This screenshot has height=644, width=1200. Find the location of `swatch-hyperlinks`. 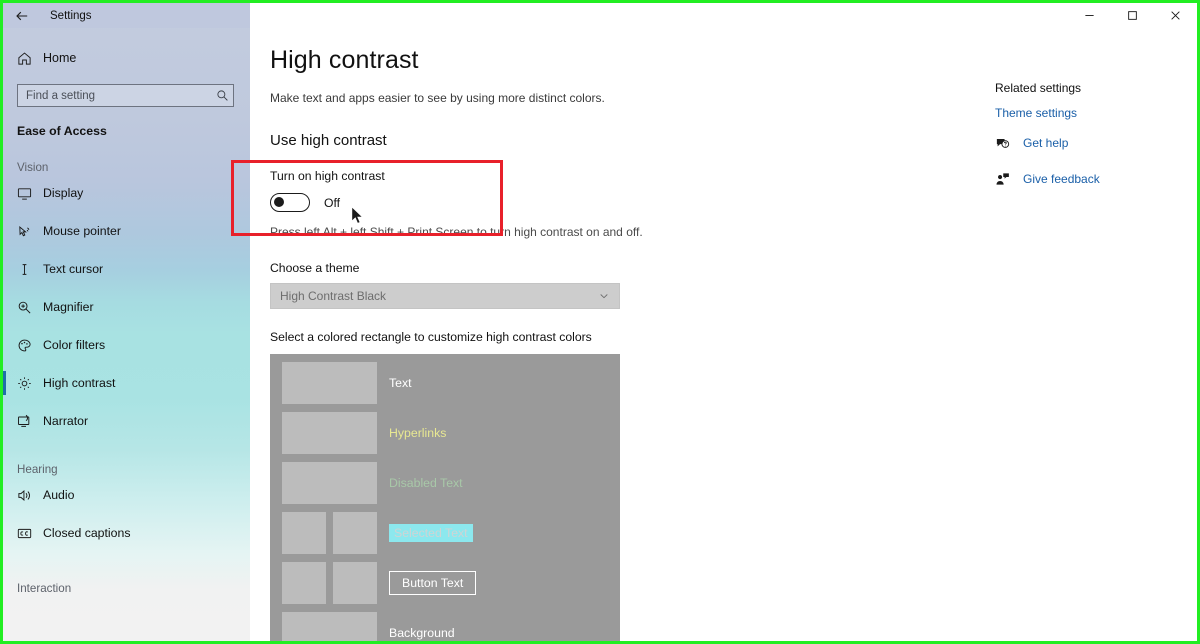

swatch-hyperlinks is located at coordinates (329, 433).